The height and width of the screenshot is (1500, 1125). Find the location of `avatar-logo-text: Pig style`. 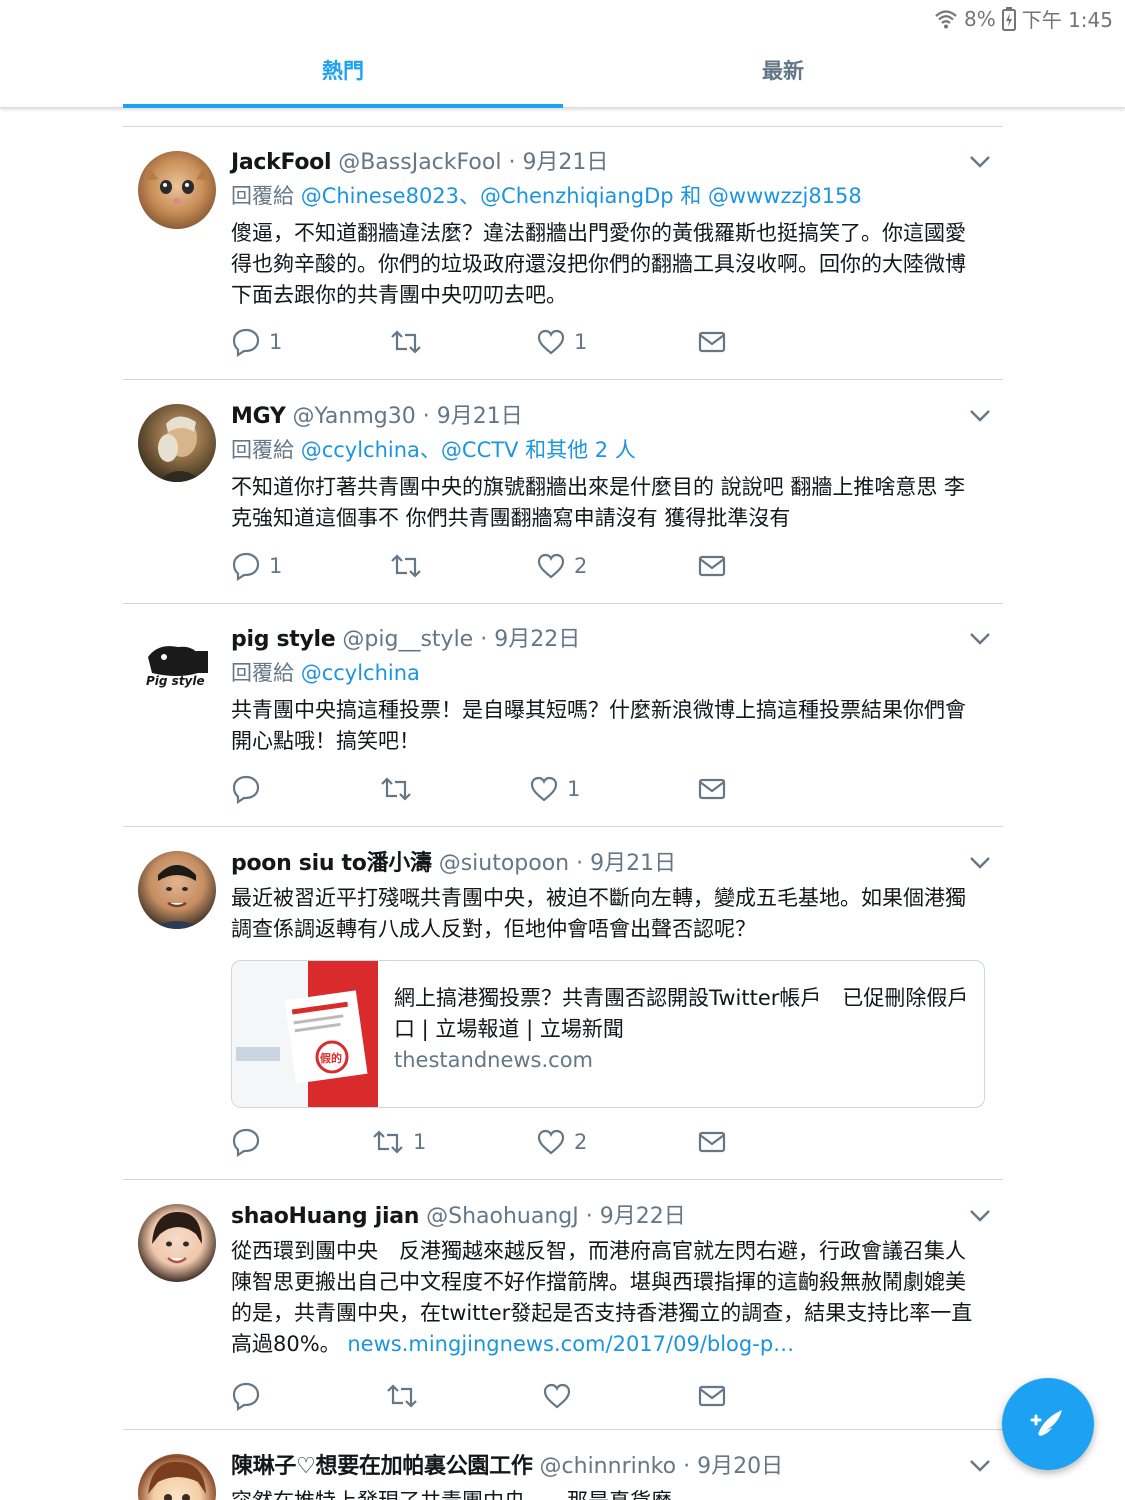

avatar-logo-text: Pig style is located at coordinates (175, 681).